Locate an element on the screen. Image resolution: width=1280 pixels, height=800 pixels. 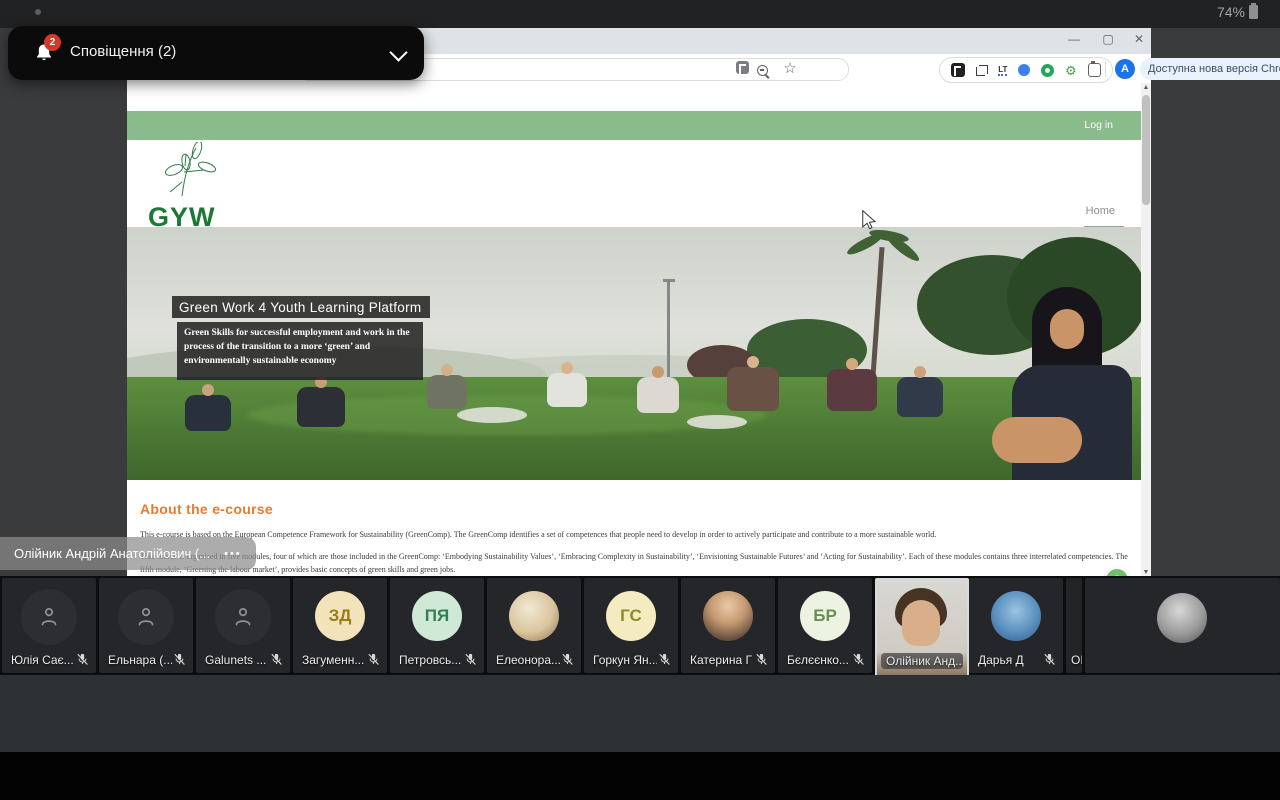
android-nav-bar is located at coordinates (640, 776).